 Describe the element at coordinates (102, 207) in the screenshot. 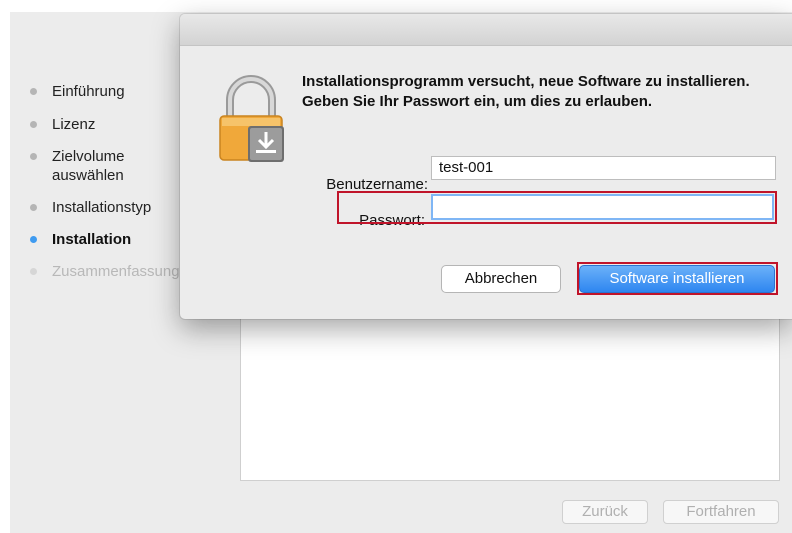

I see `step-label: Installationstyp` at that location.